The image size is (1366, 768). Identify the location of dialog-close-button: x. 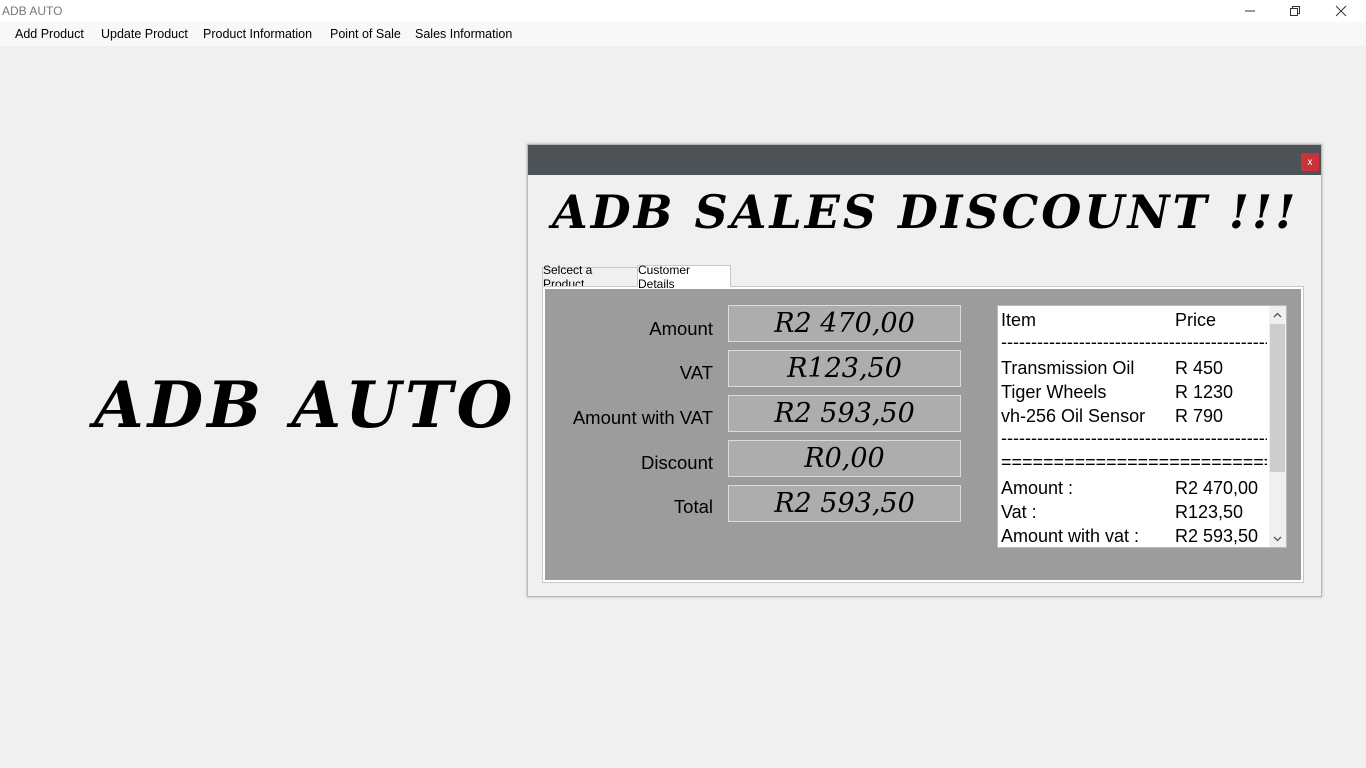
(1310, 162).